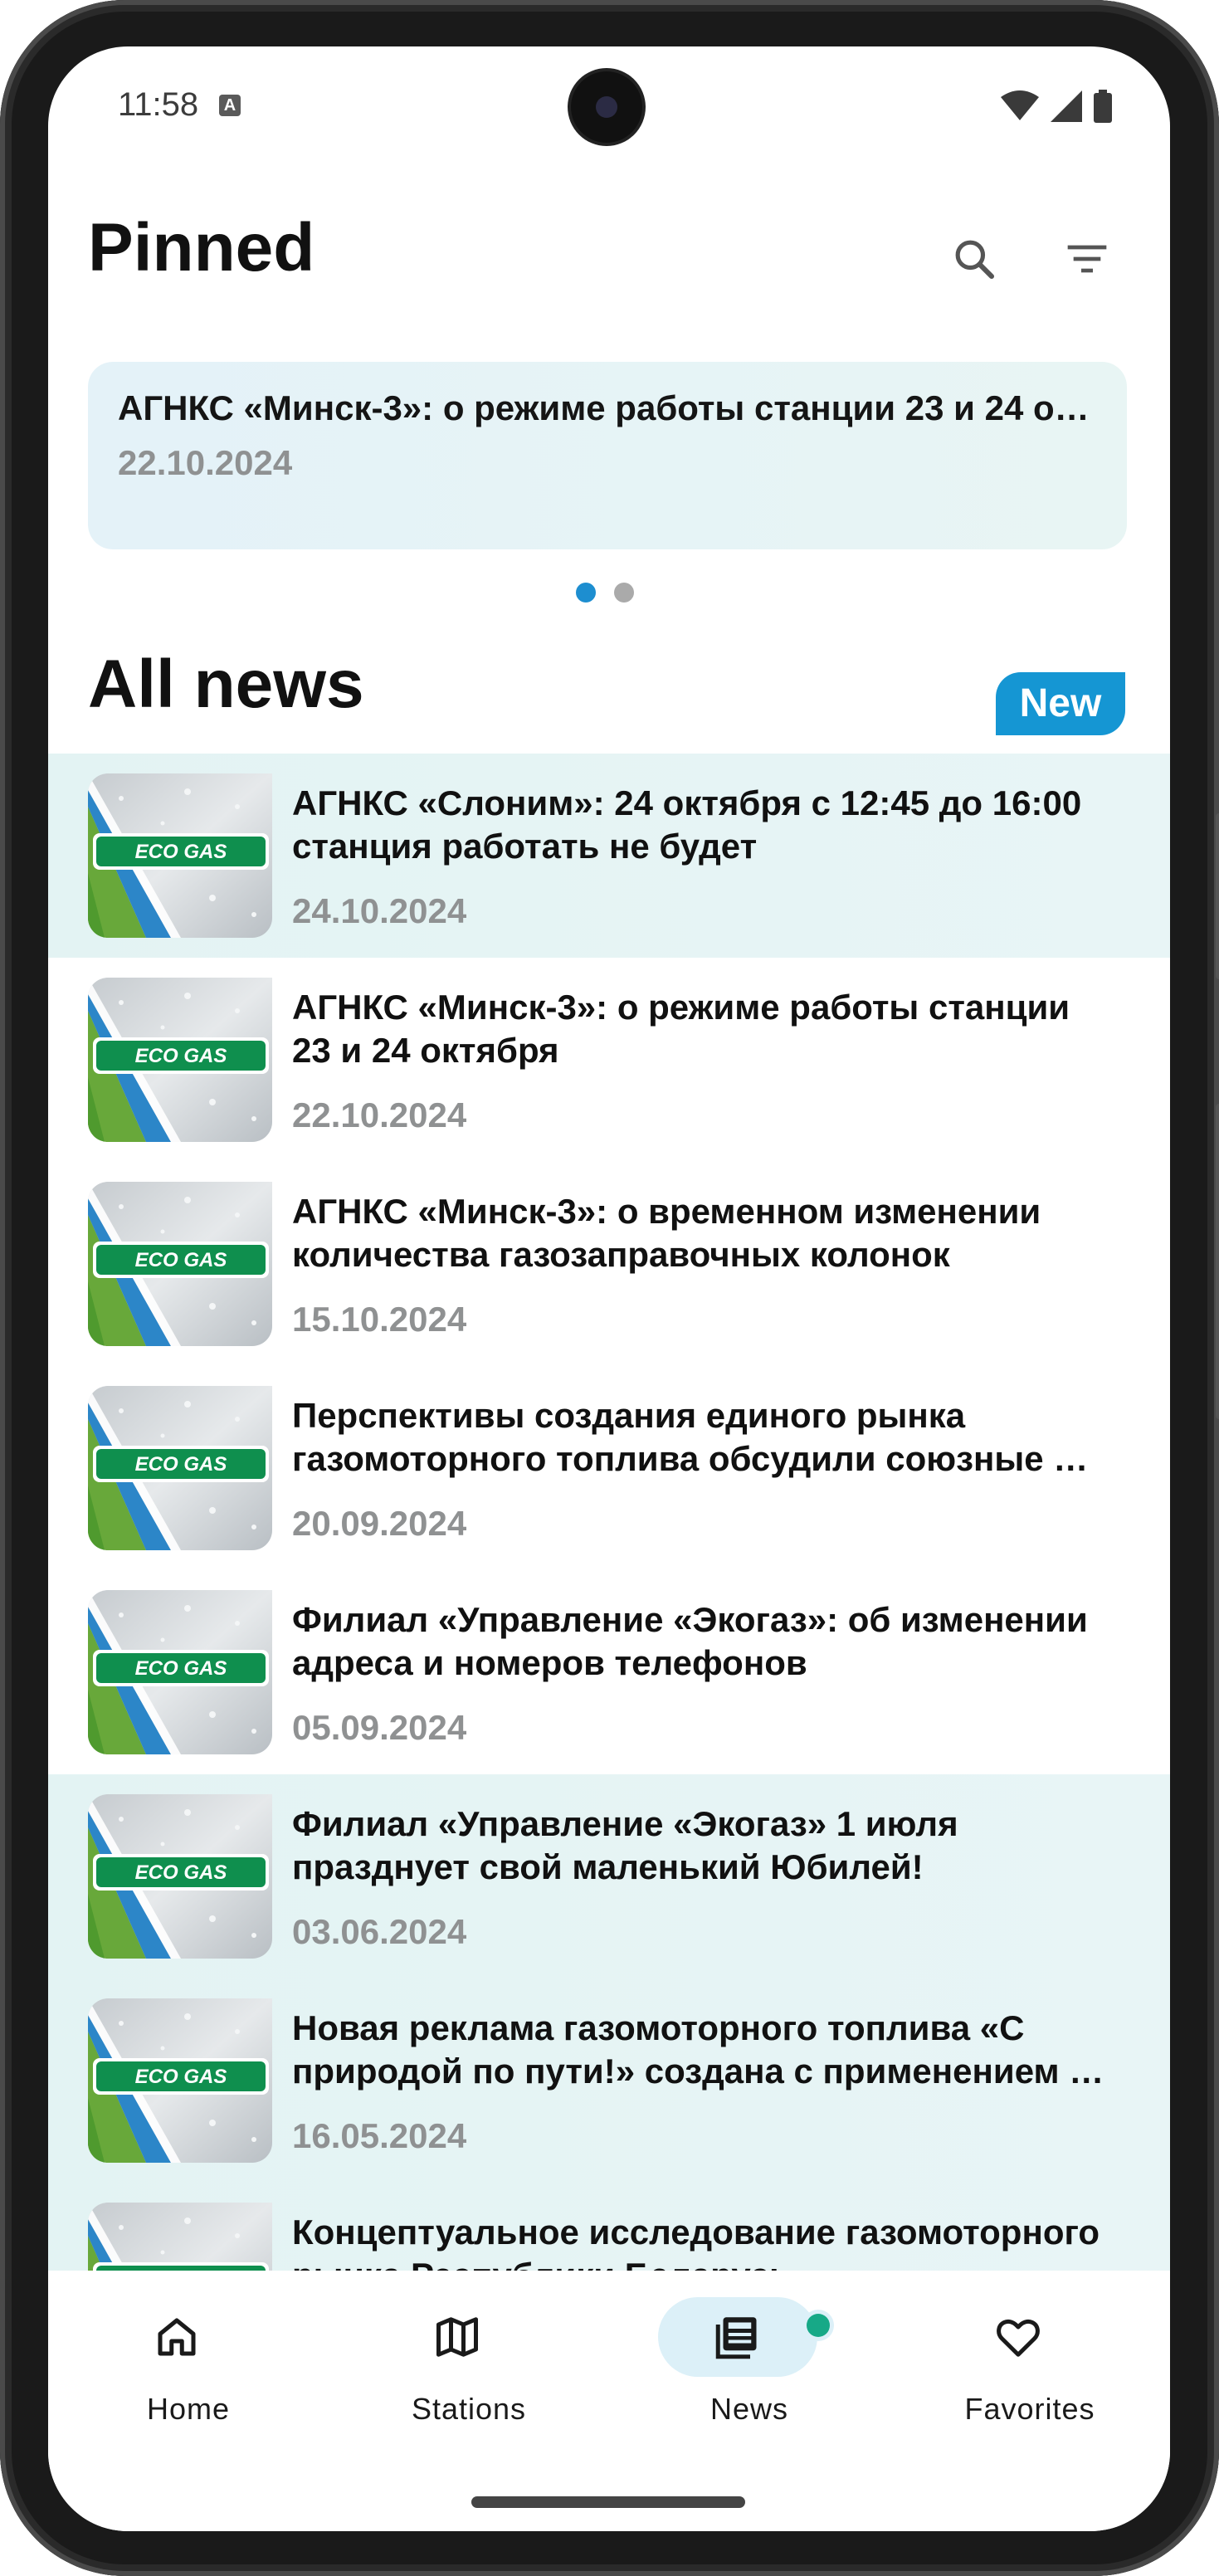  I want to click on section-title: All news, so click(226, 684).